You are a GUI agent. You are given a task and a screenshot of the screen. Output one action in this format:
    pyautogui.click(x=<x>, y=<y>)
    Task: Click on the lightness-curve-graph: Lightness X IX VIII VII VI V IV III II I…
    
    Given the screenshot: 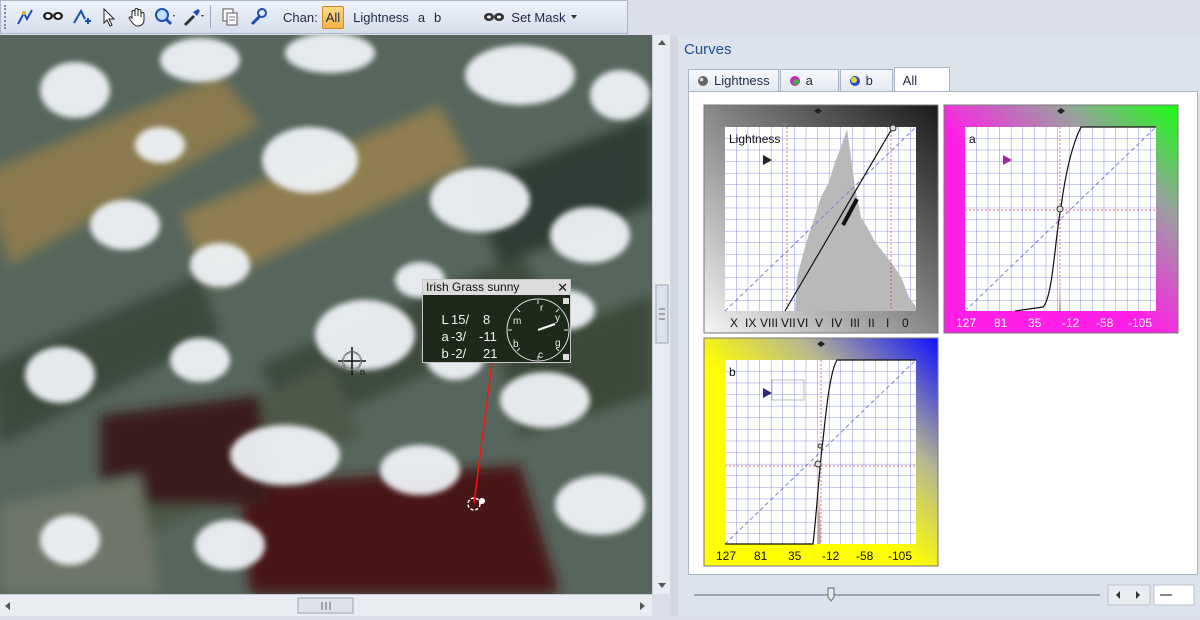 What is the action you would take?
    pyautogui.click(x=821, y=219)
    